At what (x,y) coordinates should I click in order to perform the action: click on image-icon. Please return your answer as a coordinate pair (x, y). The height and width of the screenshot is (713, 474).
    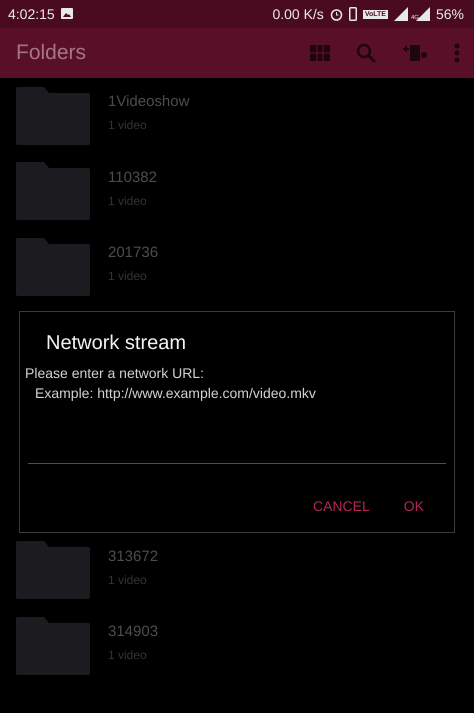
    Looking at the image, I should click on (66, 13).